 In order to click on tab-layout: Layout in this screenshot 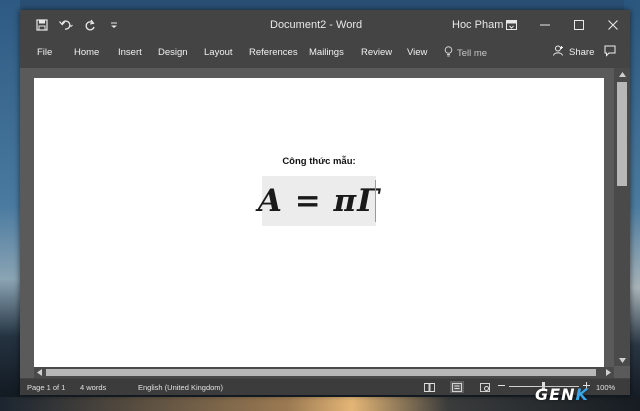, I will do `click(218, 52)`.